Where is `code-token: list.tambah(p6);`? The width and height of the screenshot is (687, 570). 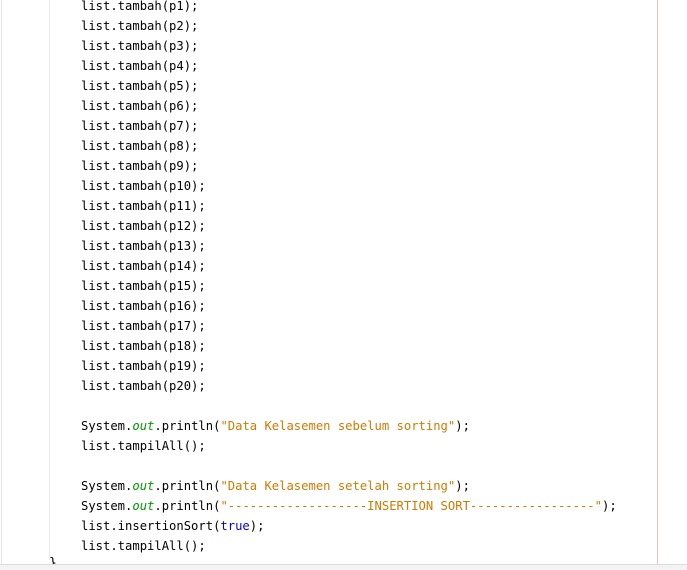
code-token: list.tambah(p6); is located at coordinates (140, 106).